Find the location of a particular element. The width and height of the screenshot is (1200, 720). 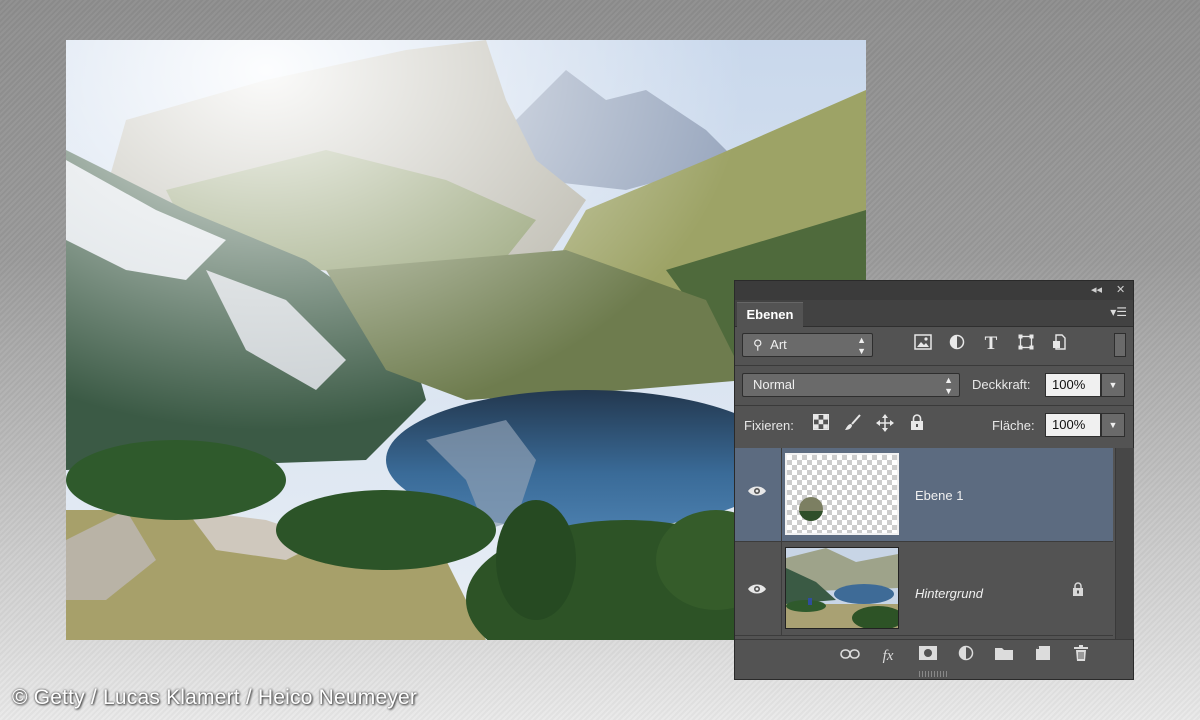

opacity-input: 100% is located at coordinates (1073, 385).